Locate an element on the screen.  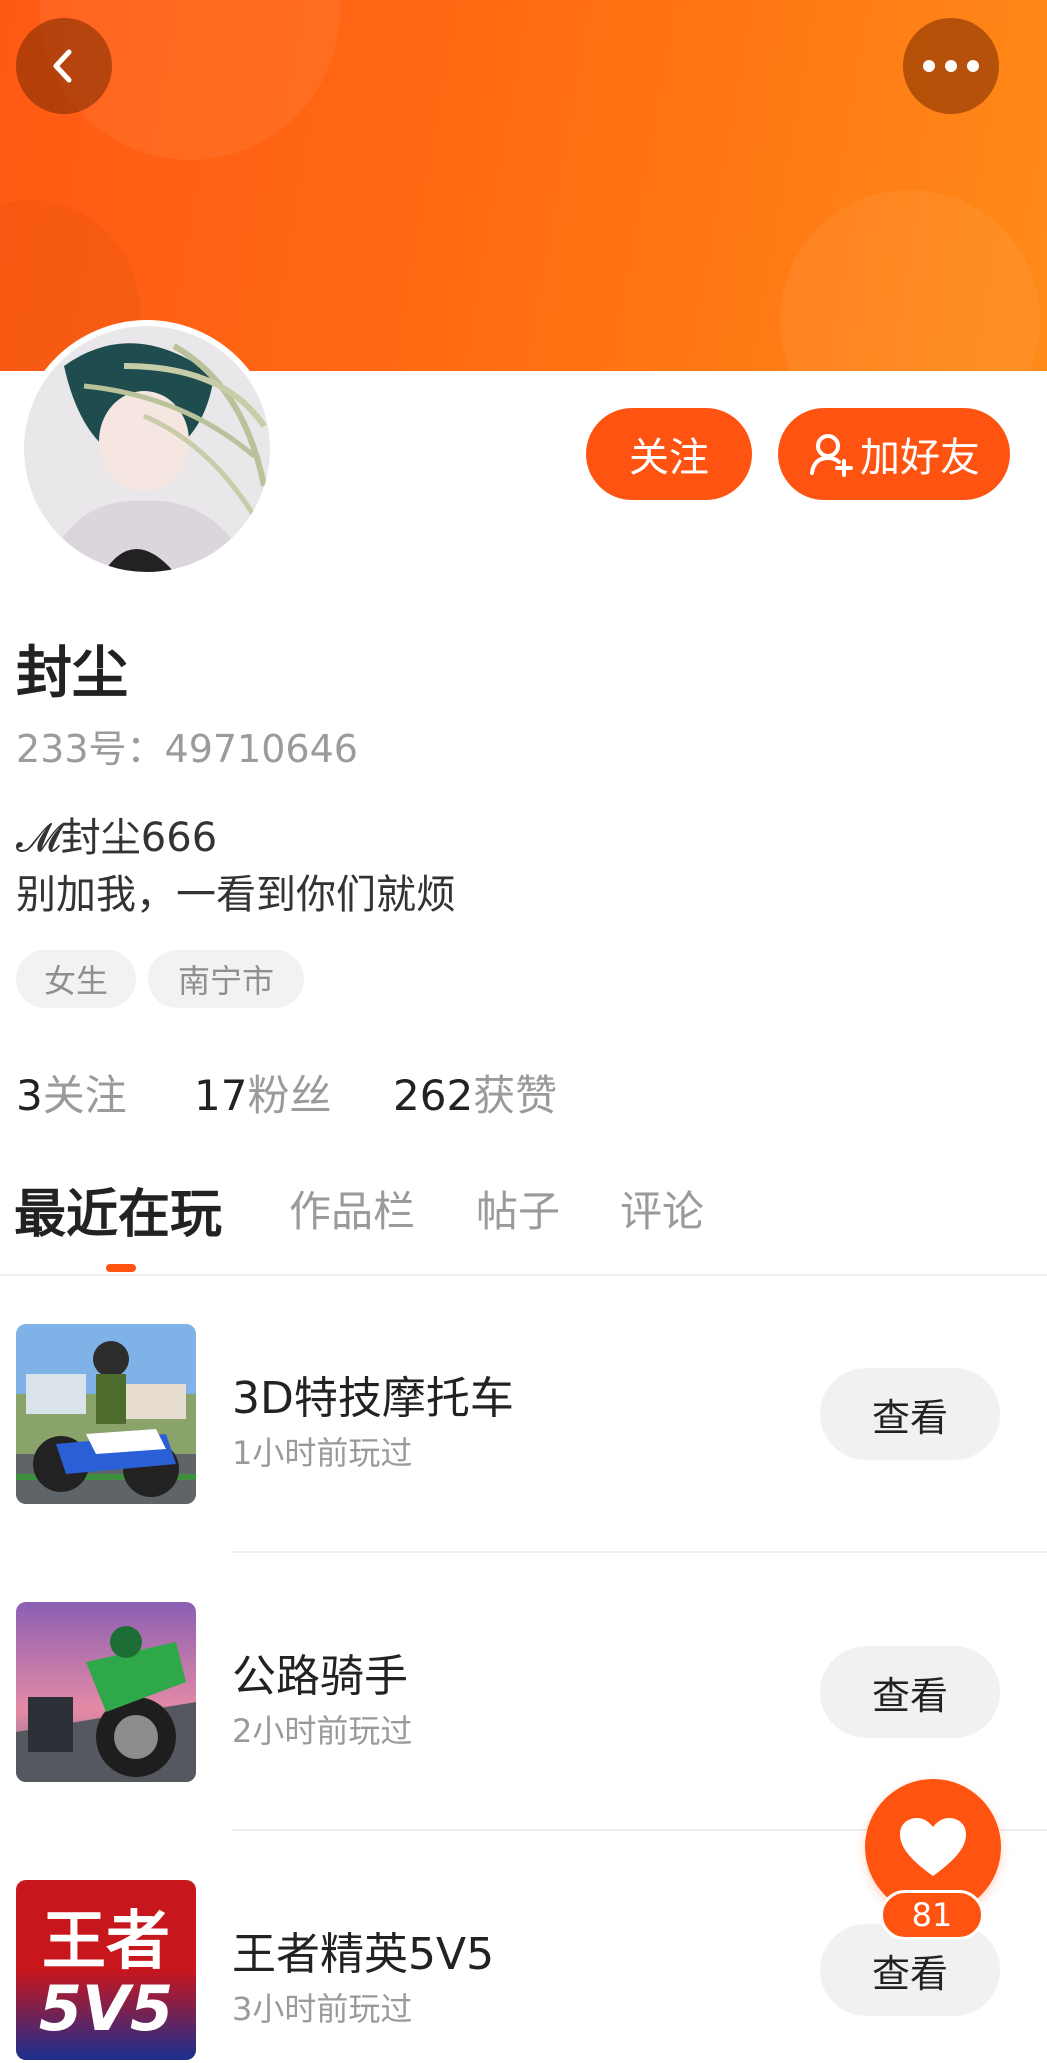
stat-fans-value: 17 is located at coordinates (221, 1095).